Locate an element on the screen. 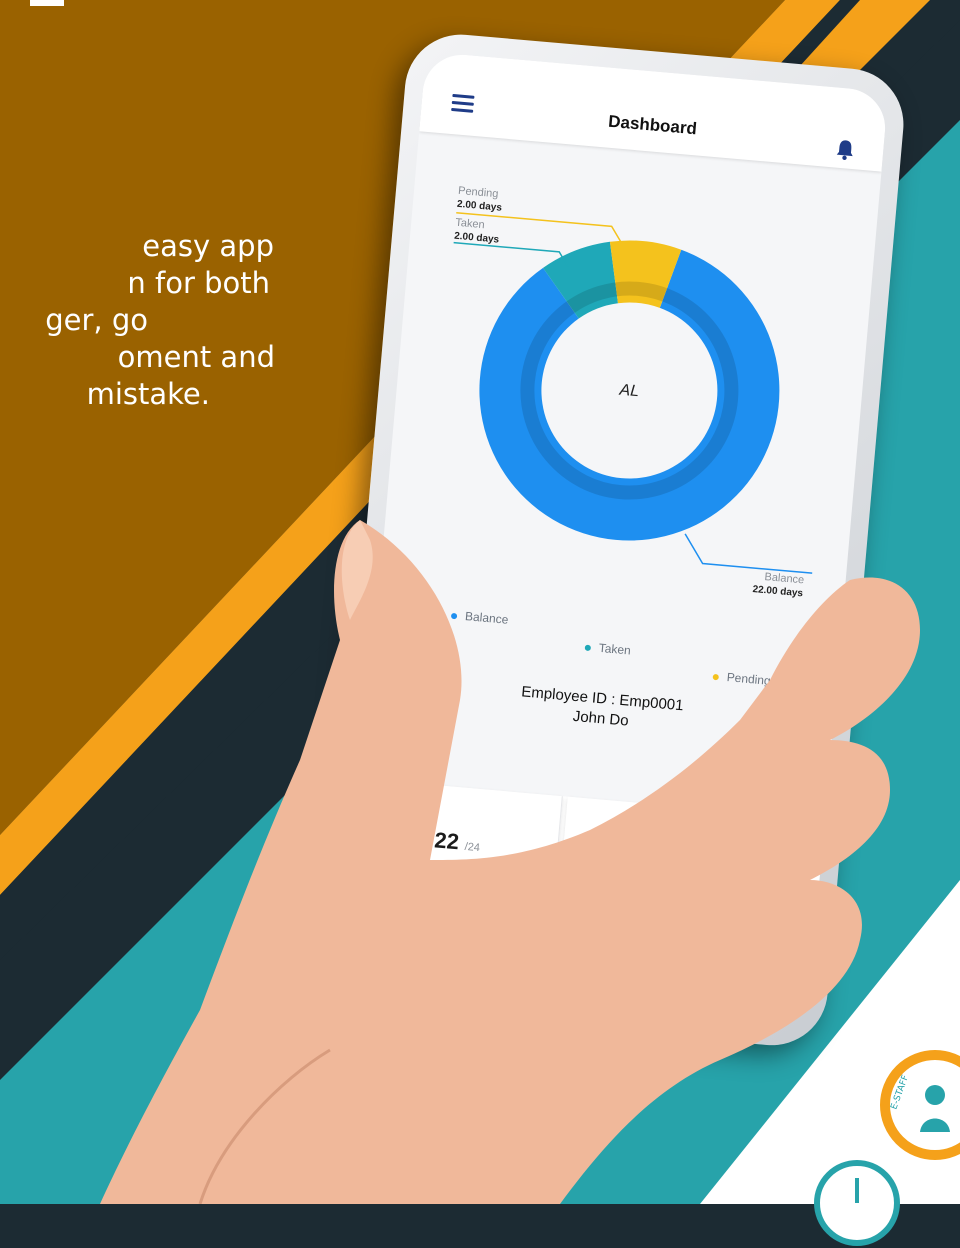 This screenshot has width=960, height=1248. home-icon is located at coordinates (572, 977).